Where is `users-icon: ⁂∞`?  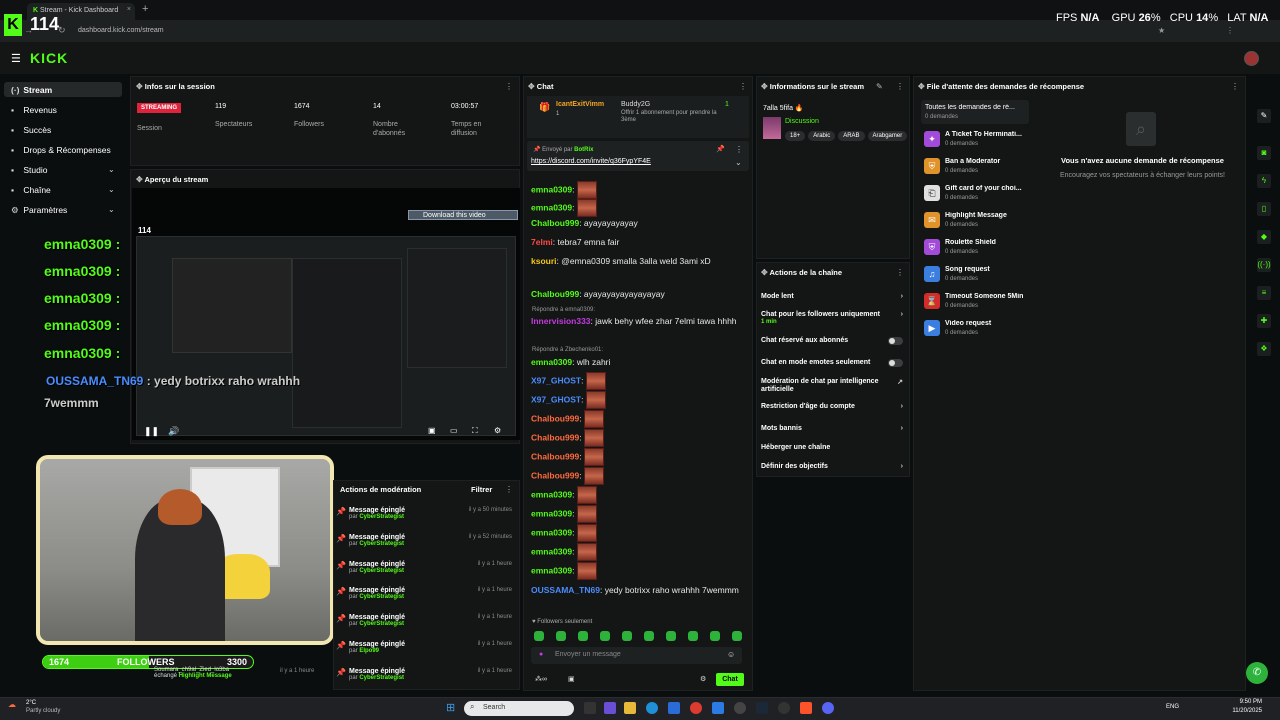
users-icon: ⁂∞ is located at coordinates (541, 679).